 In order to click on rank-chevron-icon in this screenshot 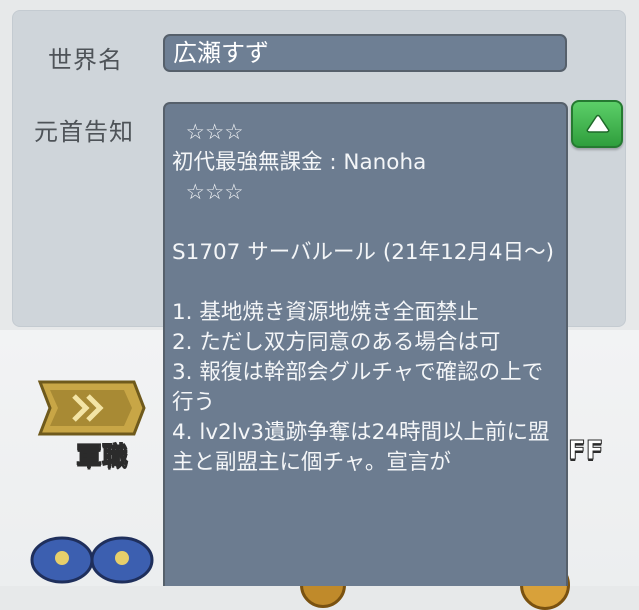, I will do `click(90, 408)`.